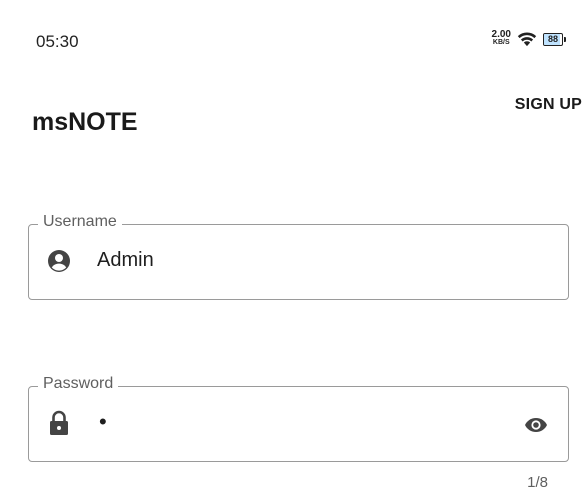 Image resolution: width=588 pixels, height=496 pixels. What do you see at coordinates (536, 425) in the screenshot?
I see `eye-icon` at bounding box center [536, 425].